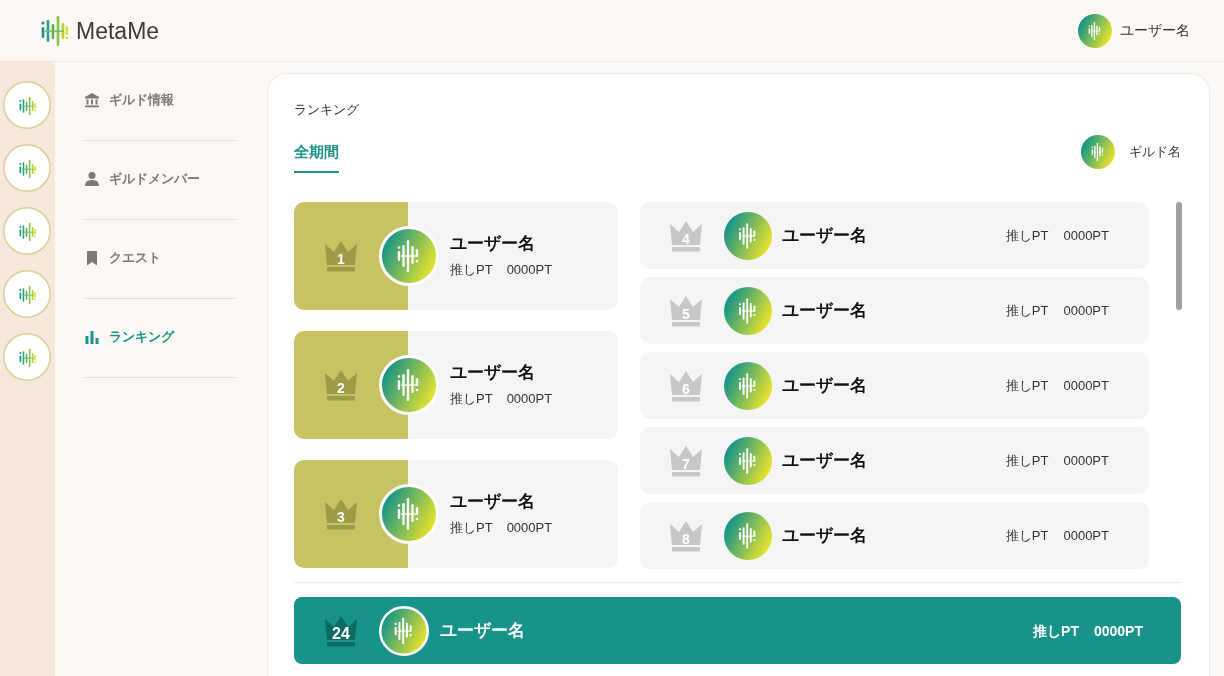 Image resolution: width=1224 pixels, height=676 pixels. Describe the element at coordinates (54, 30) in the screenshot. I see `logo-icon` at that location.